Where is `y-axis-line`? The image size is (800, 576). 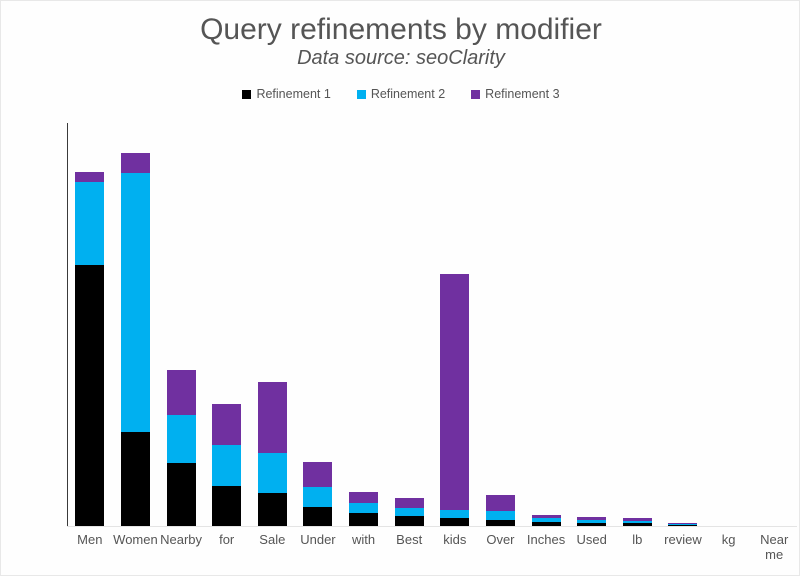 y-axis-line is located at coordinates (67, 324).